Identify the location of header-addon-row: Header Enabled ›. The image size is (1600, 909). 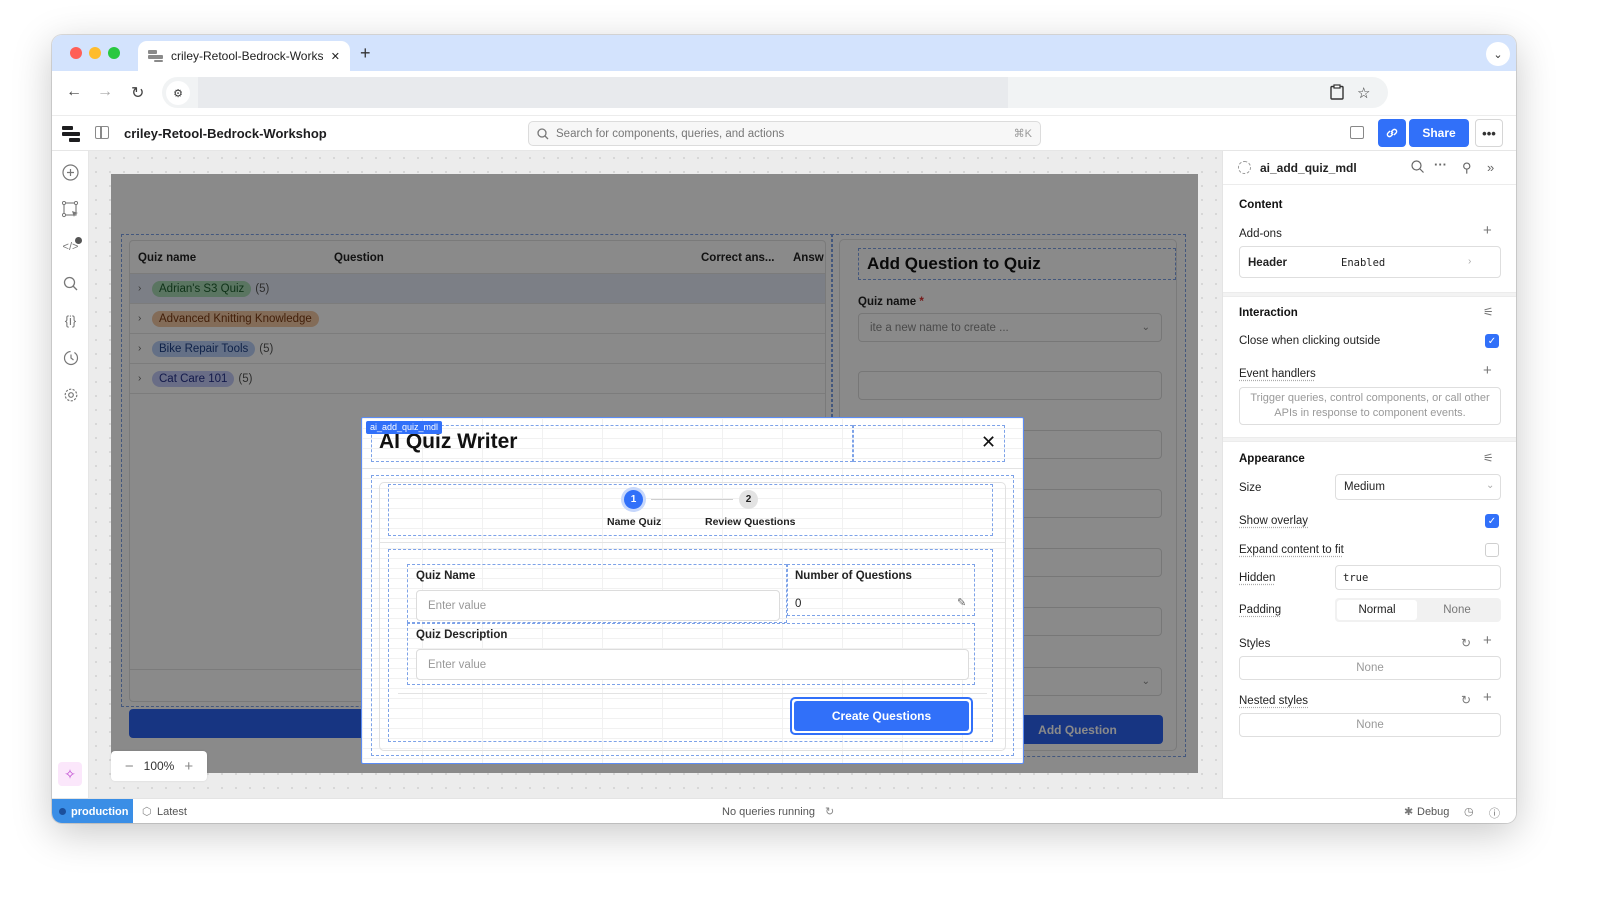
(1370, 262).